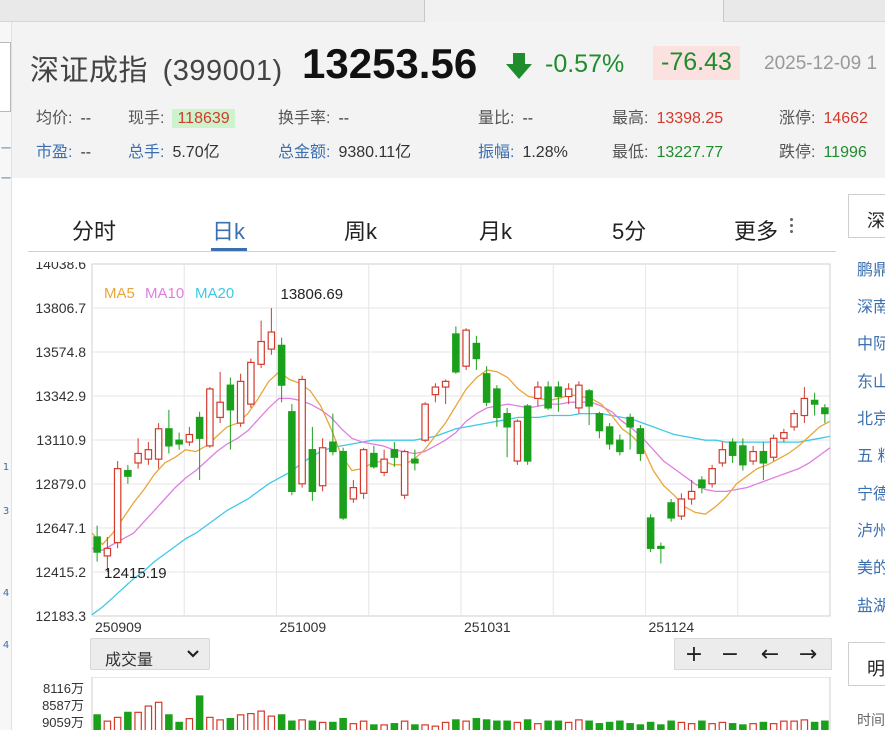  Describe the element at coordinates (871, 454) in the screenshot. I see `related-stock-link: 五 粮` at that location.